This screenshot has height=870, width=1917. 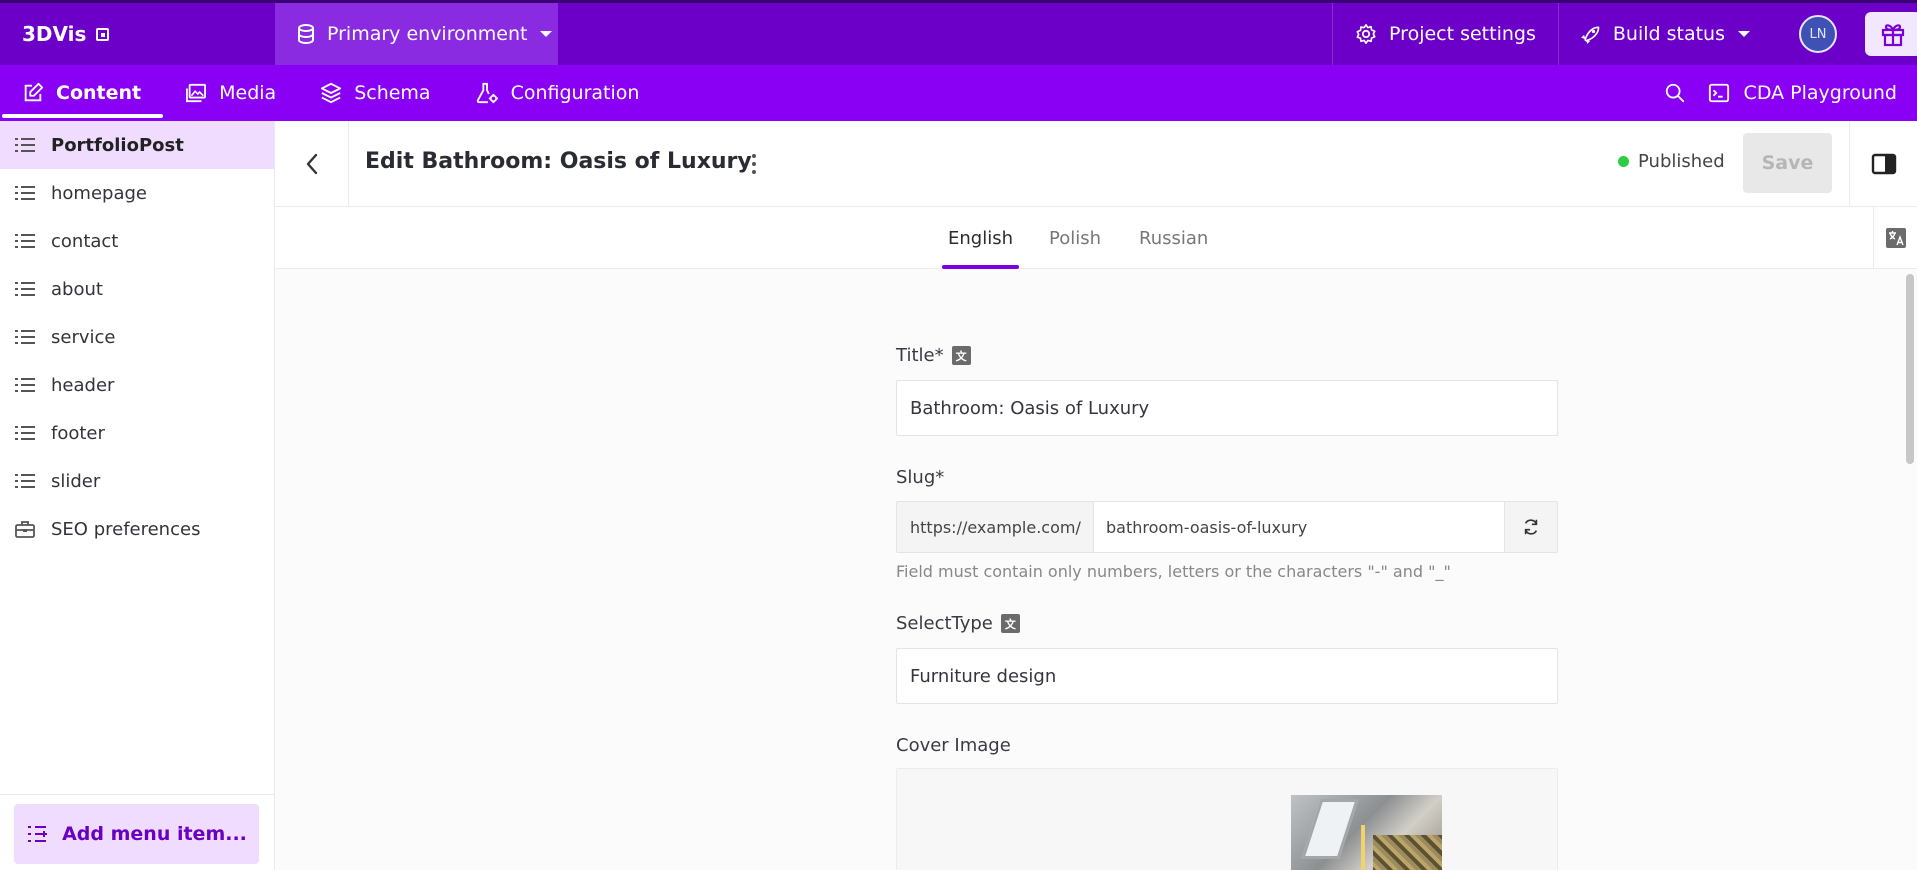 I want to click on project-settings-button: Project settings, so click(x=1445, y=34).